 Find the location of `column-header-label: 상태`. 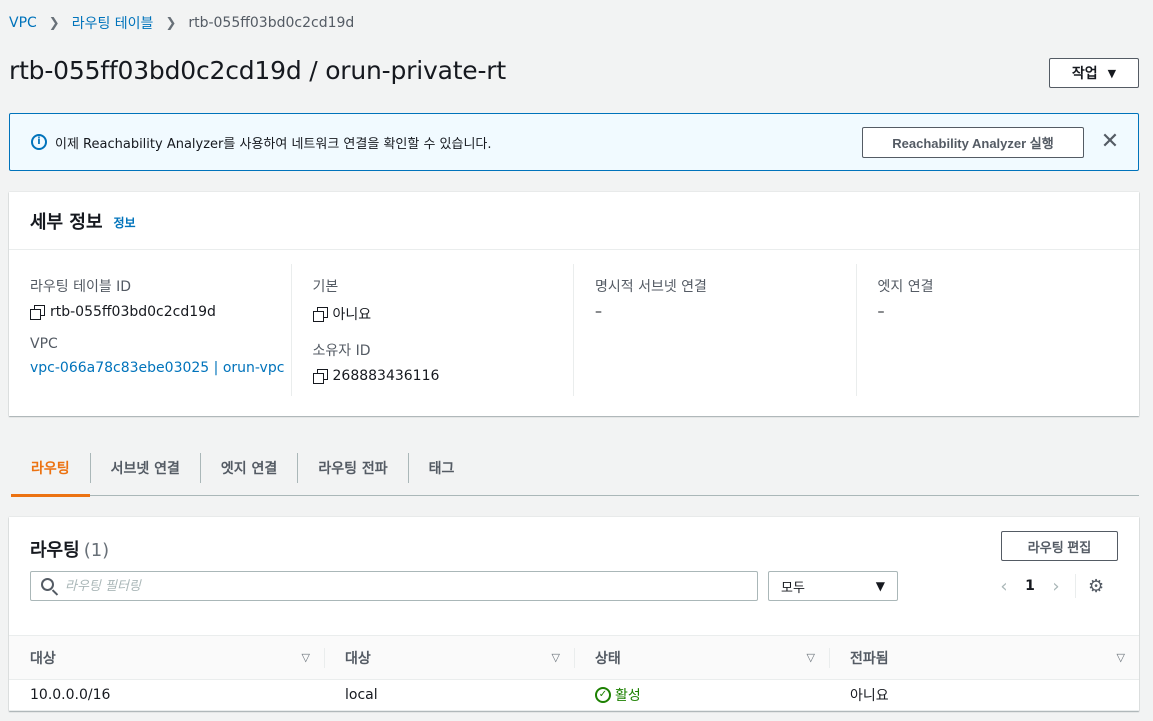

column-header-label: 상태 is located at coordinates (608, 658).